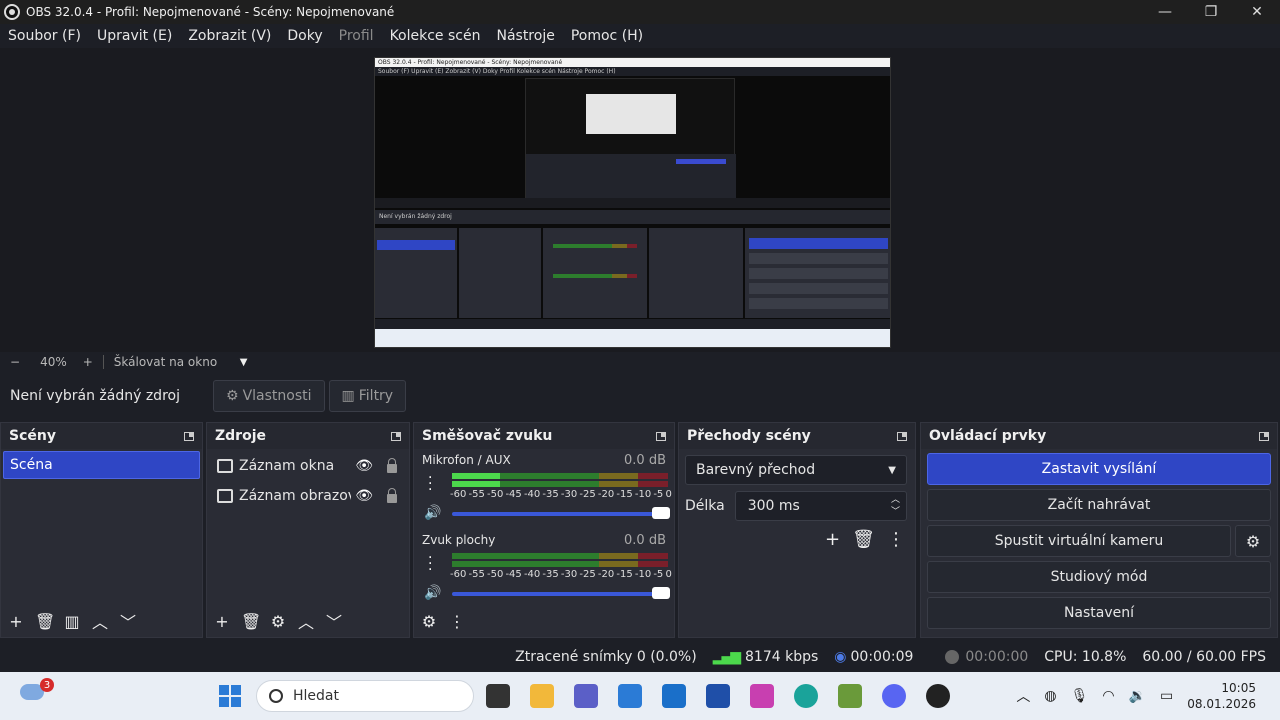  I want to click on transition-select: Barevný přechod ▼, so click(796, 470).